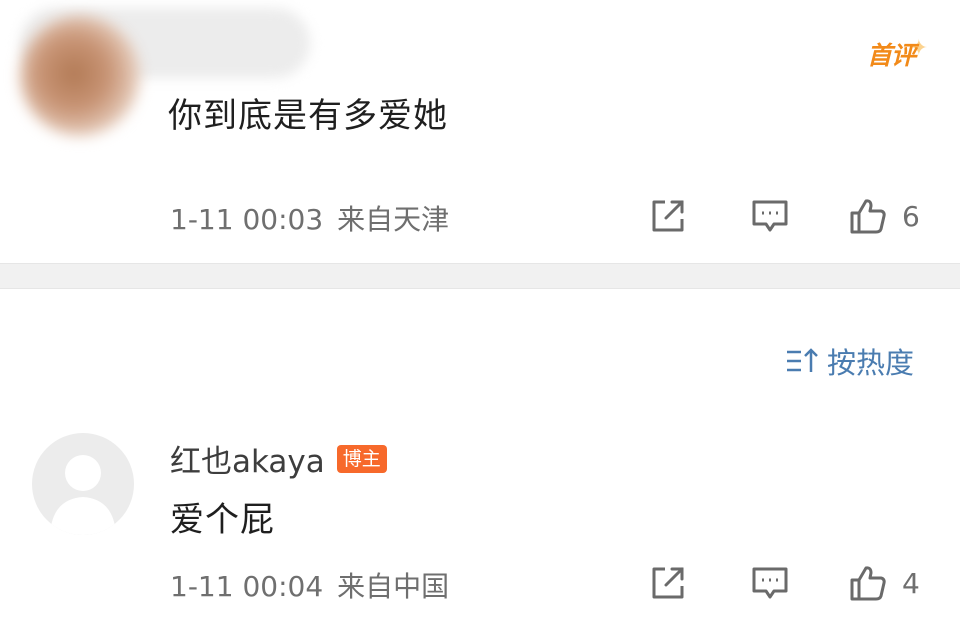  I want to click on blogger-badge: 博主, so click(361, 458).